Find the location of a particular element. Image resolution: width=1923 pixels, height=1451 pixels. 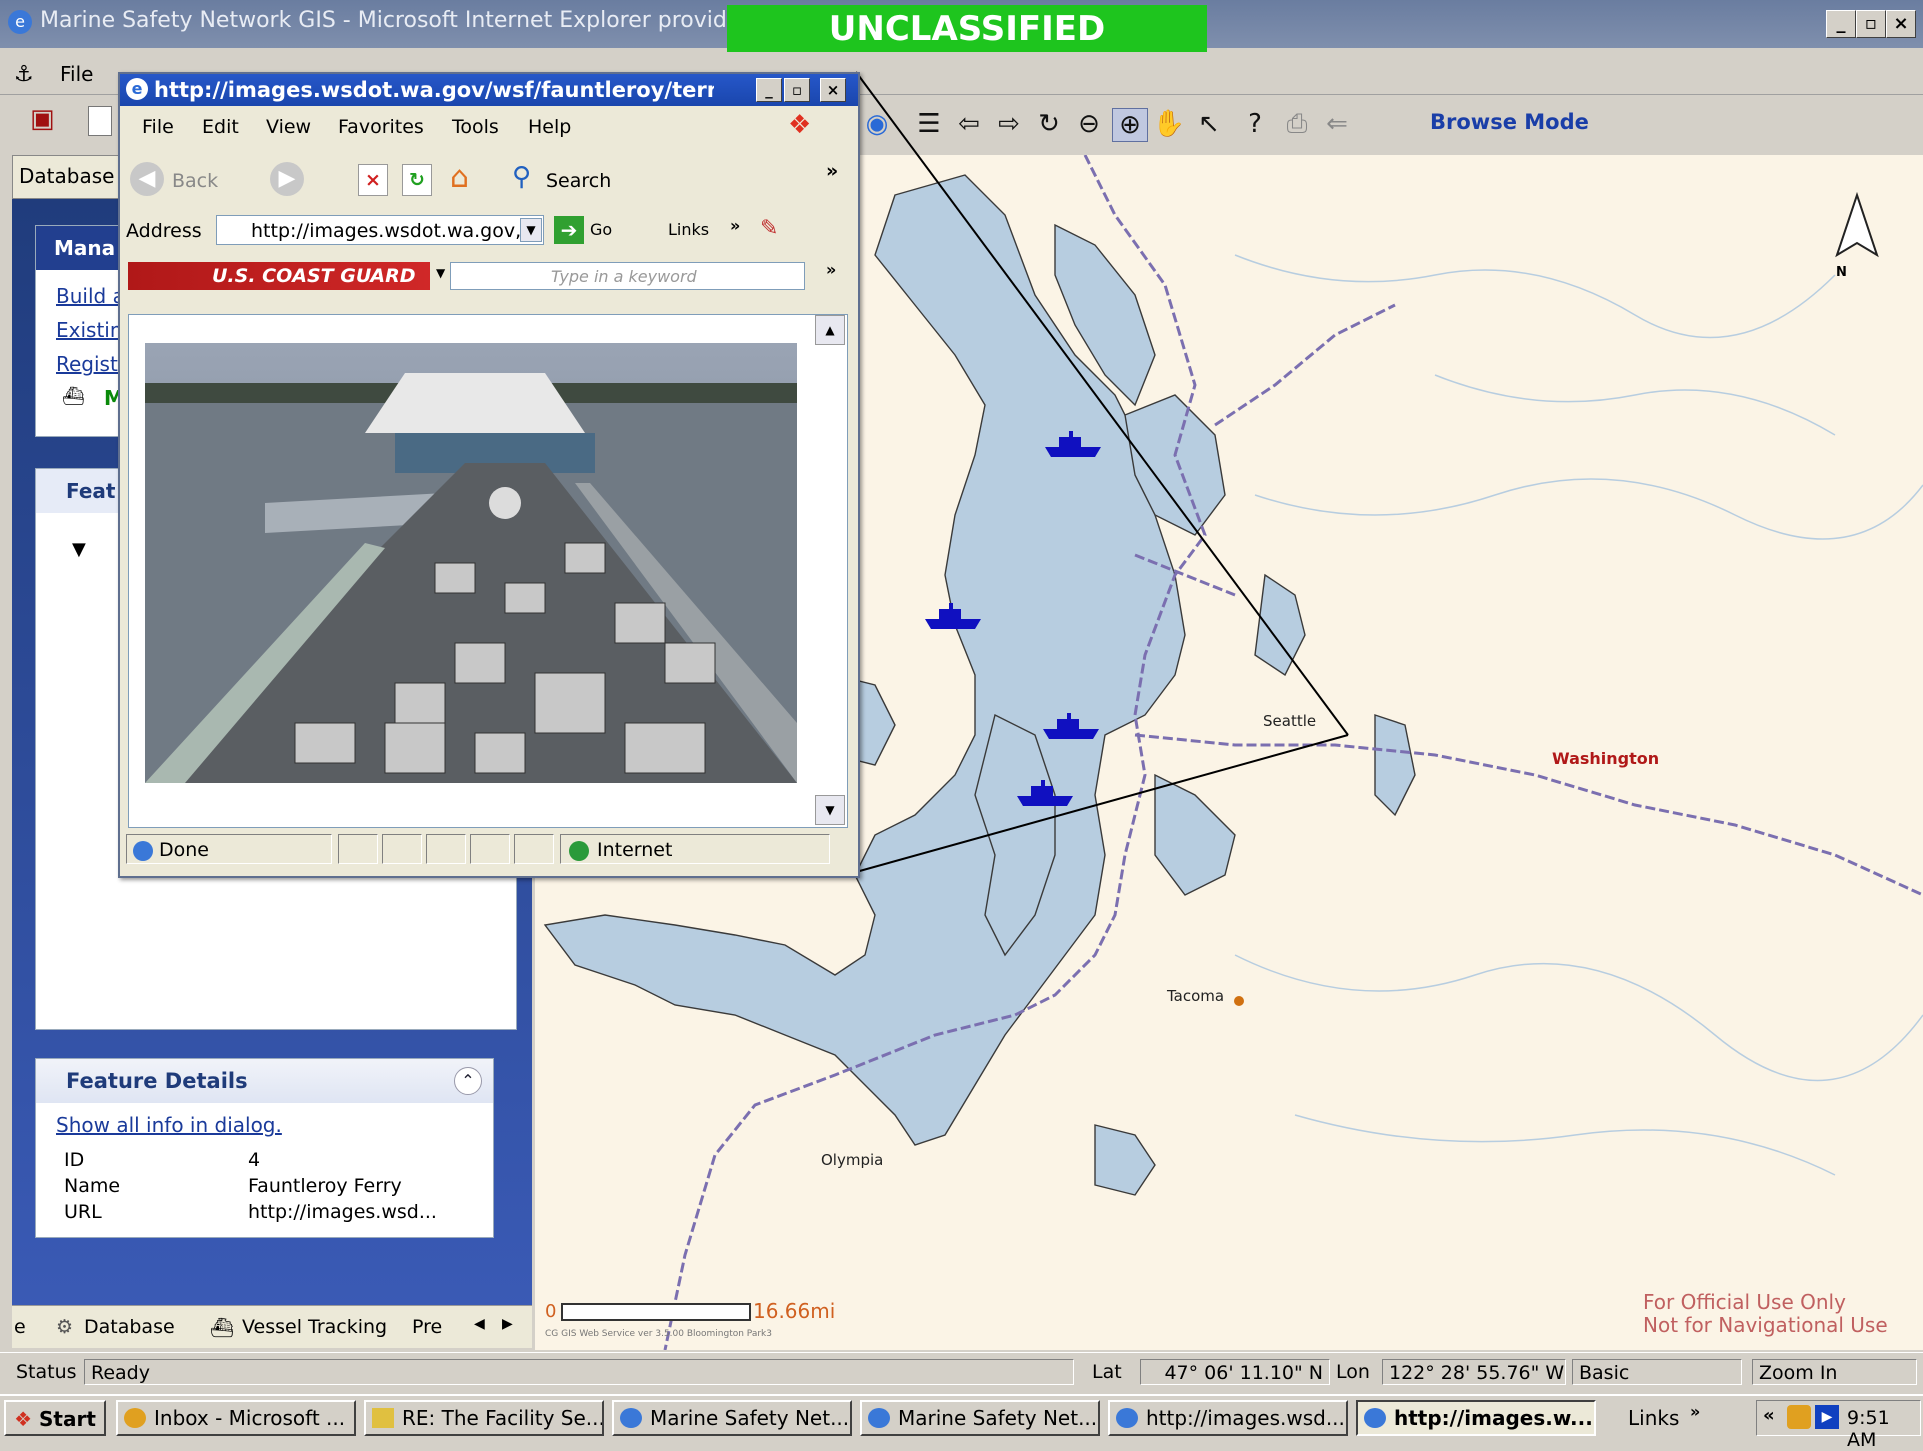

keyword-search-input: Type in a keyword is located at coordinates (627, 276).